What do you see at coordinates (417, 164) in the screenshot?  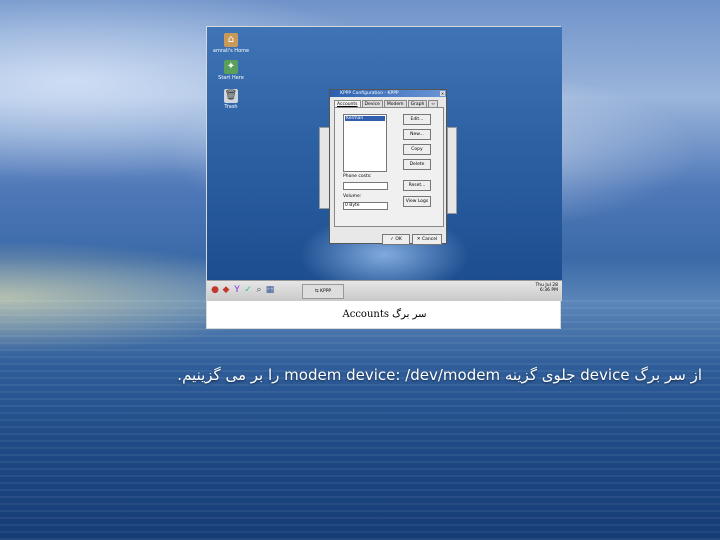 I see `delete-button: Delete` at bounding box center [417, 164].